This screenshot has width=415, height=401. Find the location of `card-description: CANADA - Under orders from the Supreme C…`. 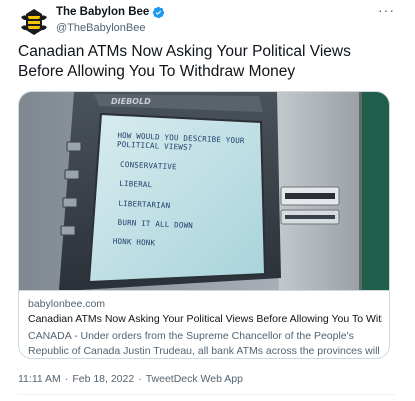

card-description: CANADA - Under orders from the Supreme C… is located at coordinates (204, 343).